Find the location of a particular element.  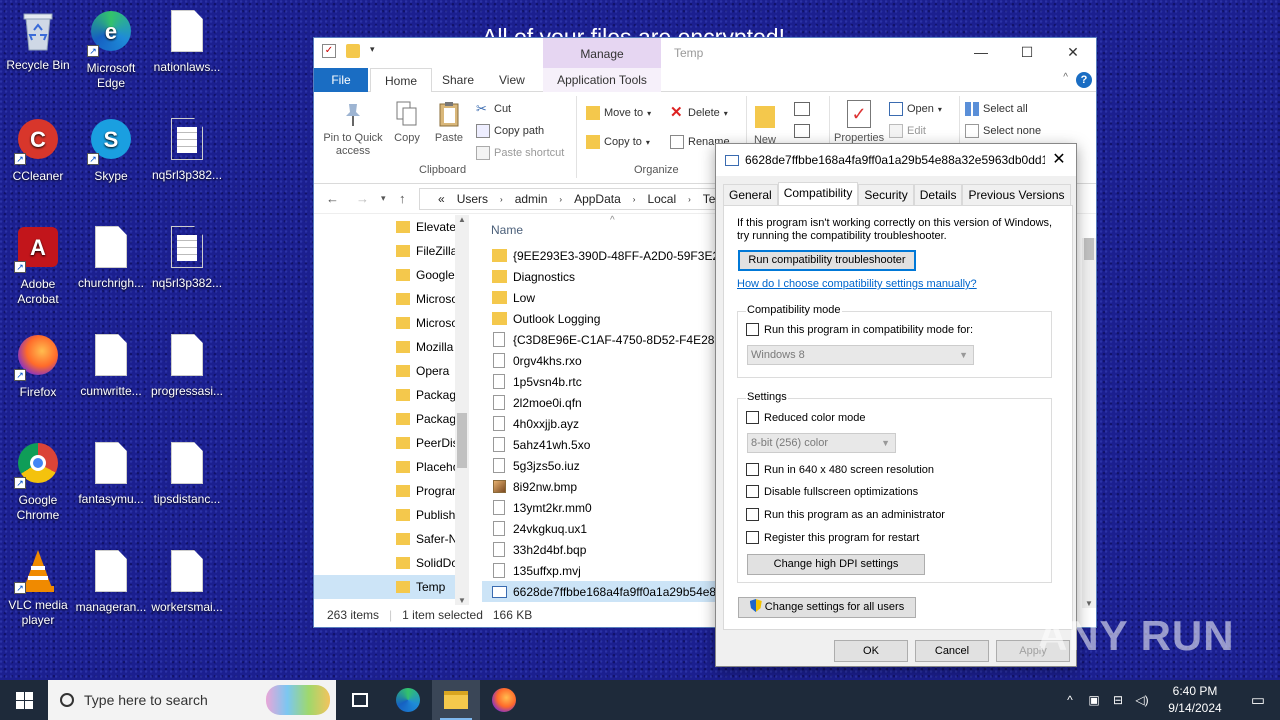

move-to-button: Move to ▾ is located at coordinates (618, 113).